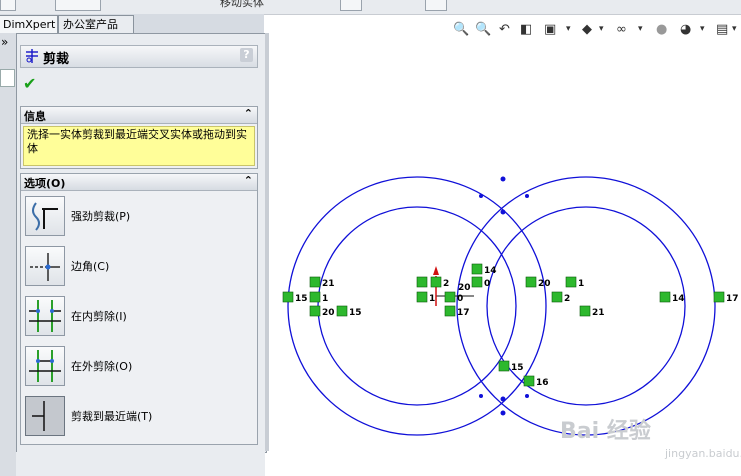 Image resolution: width=741 pixels, height=476 pixels. I want to click on relation-label: 16, so click(542, 383).